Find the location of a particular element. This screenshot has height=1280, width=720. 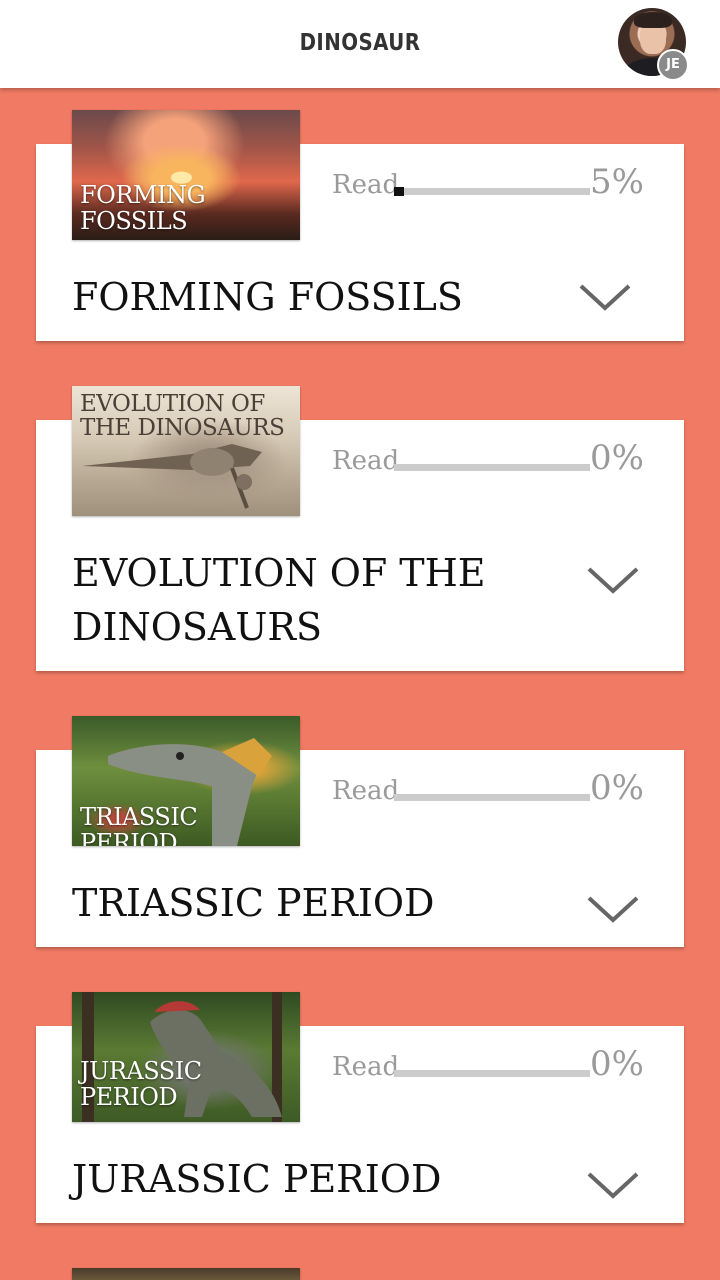

avatar-badge: JE is located at coordinates (673, 65).